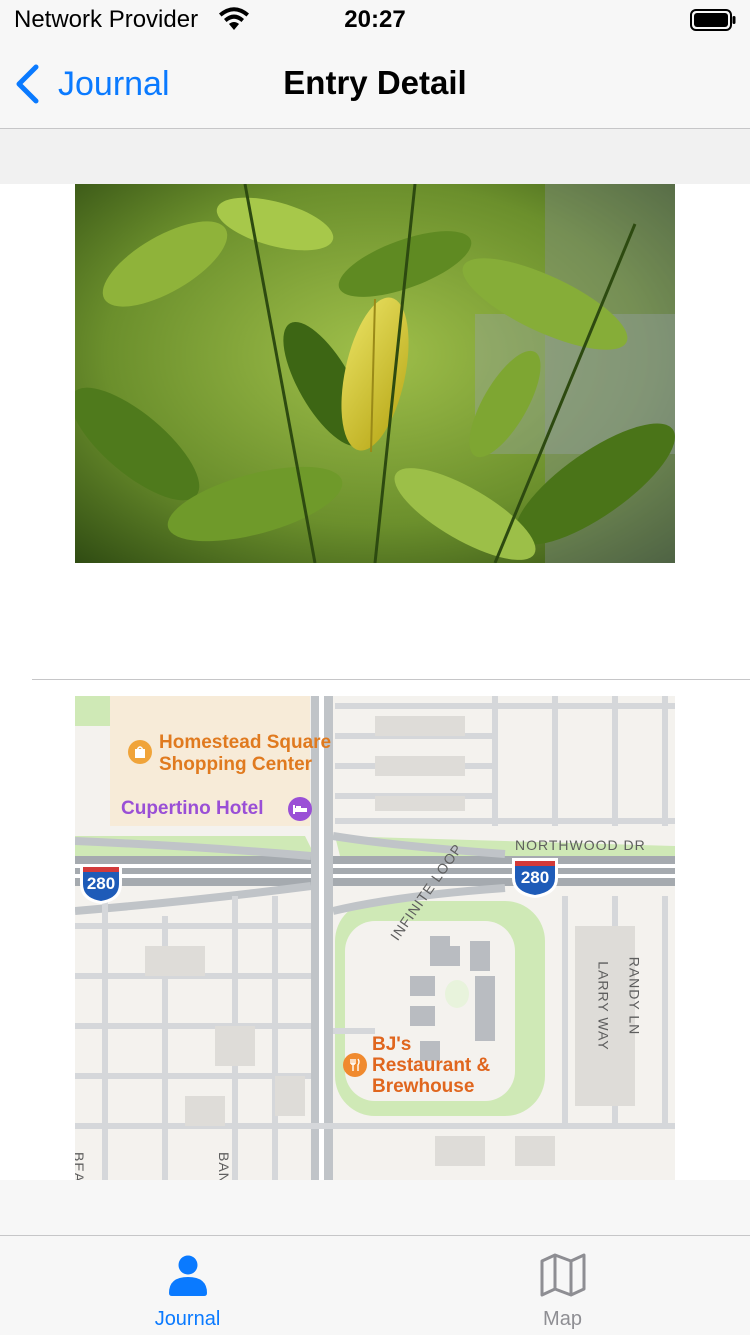 Image resolution: width=750 pixels, height=1335 pixels. Describe the element at coordinates (603, 1006) in the screenshot. I see `map-label-larry-way: LARRY WAY` at that location.